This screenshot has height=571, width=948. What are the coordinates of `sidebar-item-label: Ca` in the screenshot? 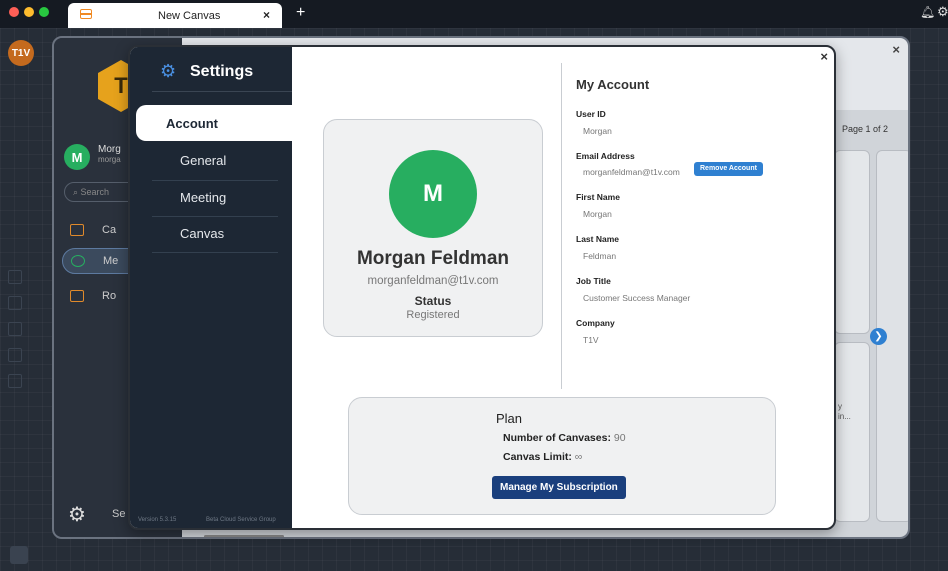 It's located at (109, 230).